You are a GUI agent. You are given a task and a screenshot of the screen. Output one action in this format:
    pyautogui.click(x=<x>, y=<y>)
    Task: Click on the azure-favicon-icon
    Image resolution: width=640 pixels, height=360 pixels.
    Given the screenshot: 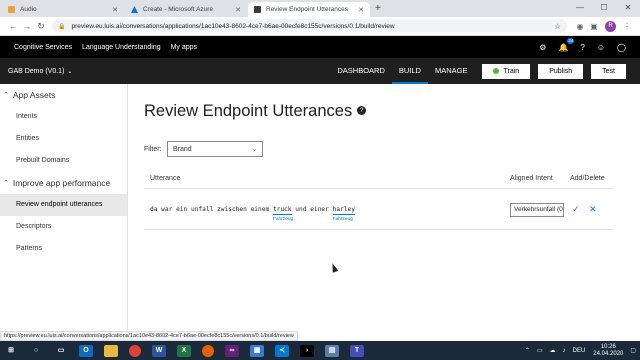 What is the action you would take?
    pyautogui.click(x=134, y=9)
    